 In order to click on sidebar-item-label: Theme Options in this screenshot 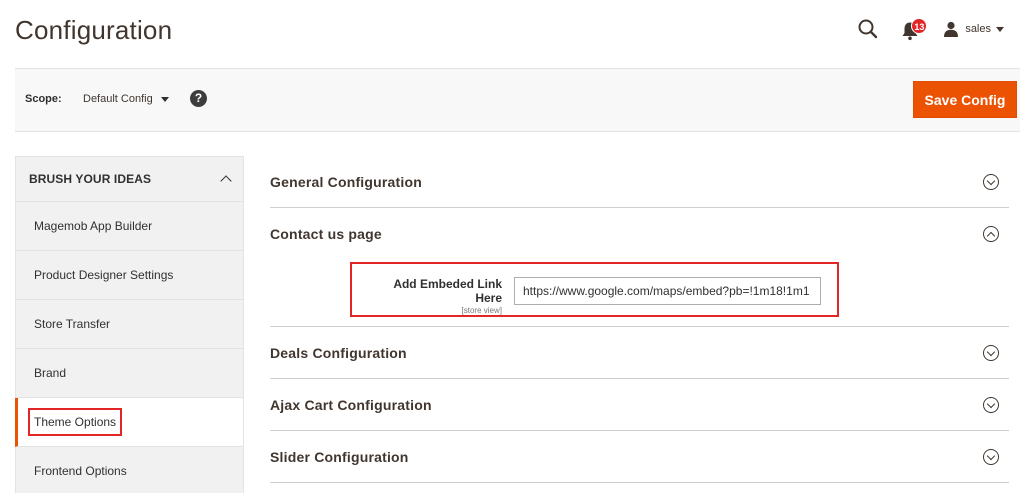, I will do `click(75, 422)`.